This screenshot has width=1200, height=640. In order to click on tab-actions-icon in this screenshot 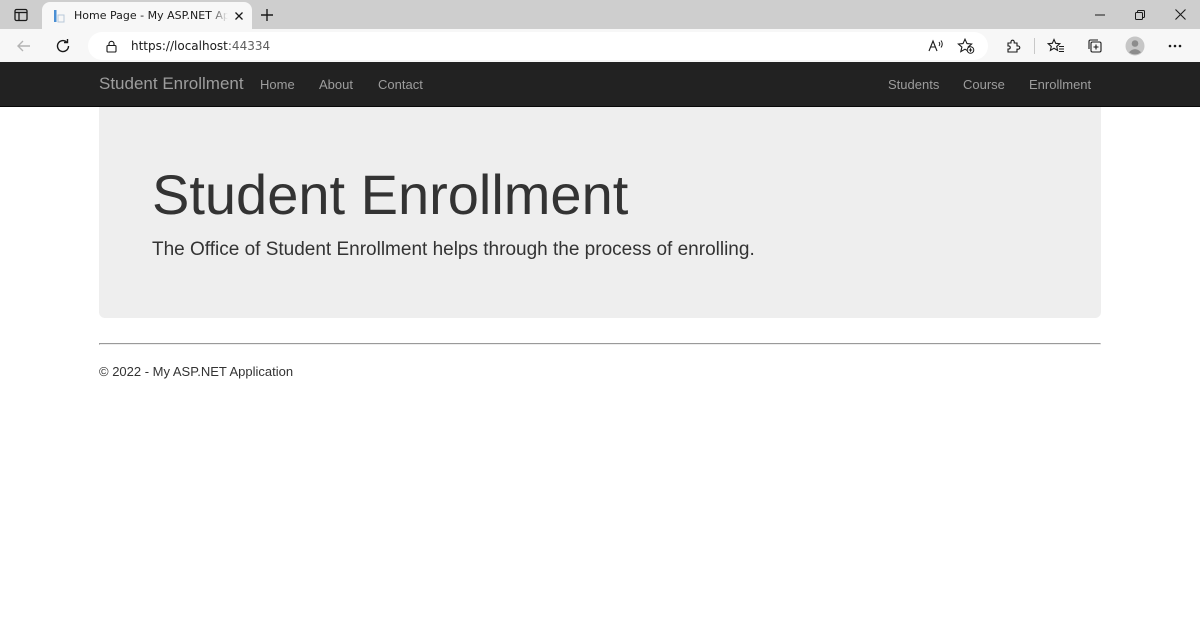, I will do `click(21, 15)`.